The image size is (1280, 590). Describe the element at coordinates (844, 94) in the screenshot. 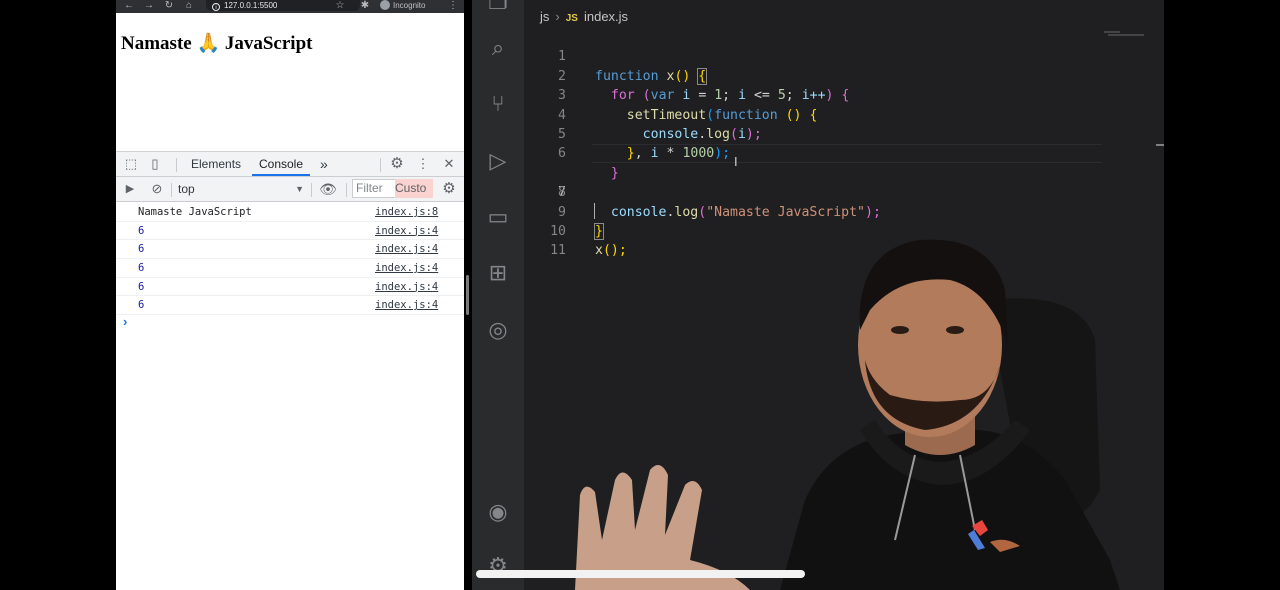

I see `code-line: 3 setTimeout(function () {` at that location.